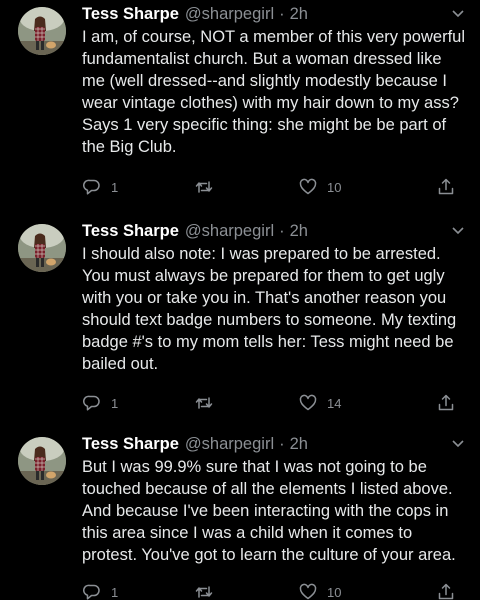 The width and height of the screenshot is (480, 600). I want to click on like-button: 14, so click(319, 403).